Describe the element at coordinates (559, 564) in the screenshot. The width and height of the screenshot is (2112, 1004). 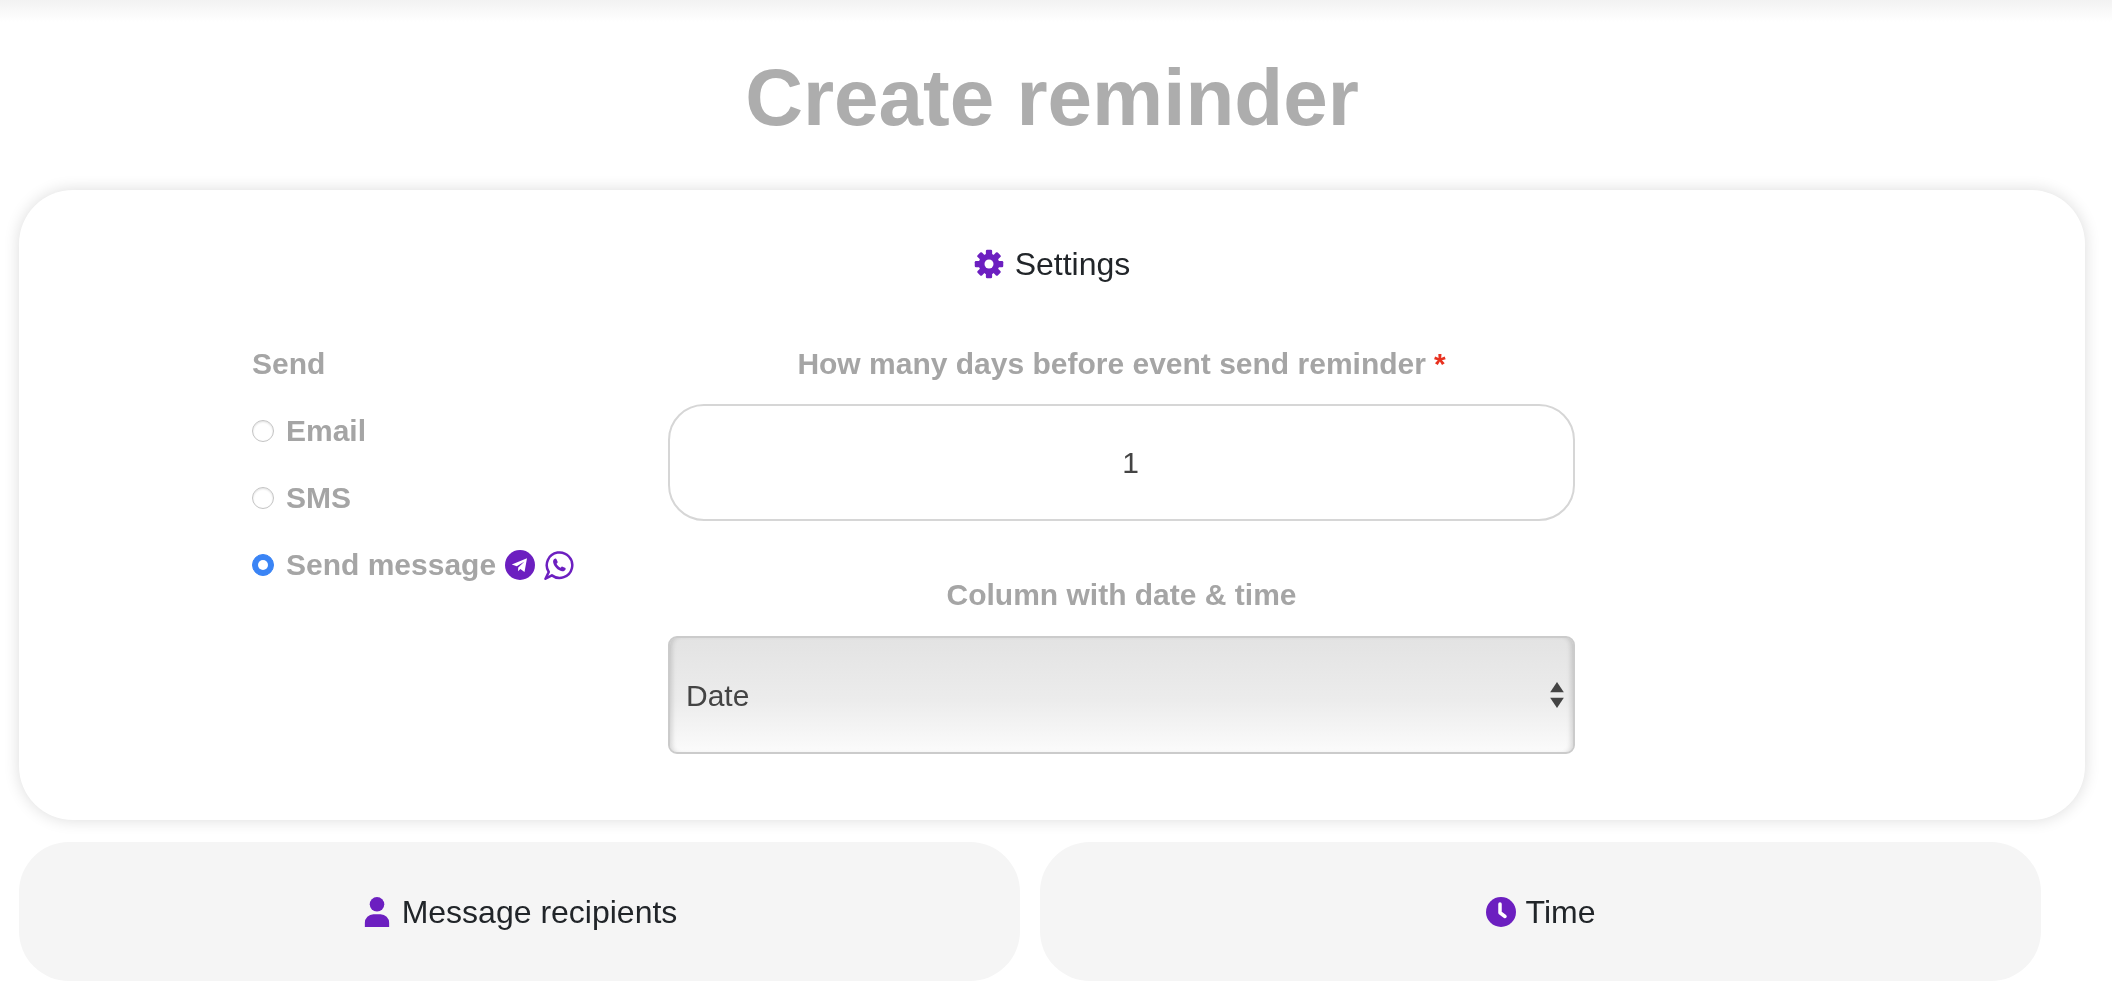
I see `phone-bubble-icon` at that location.